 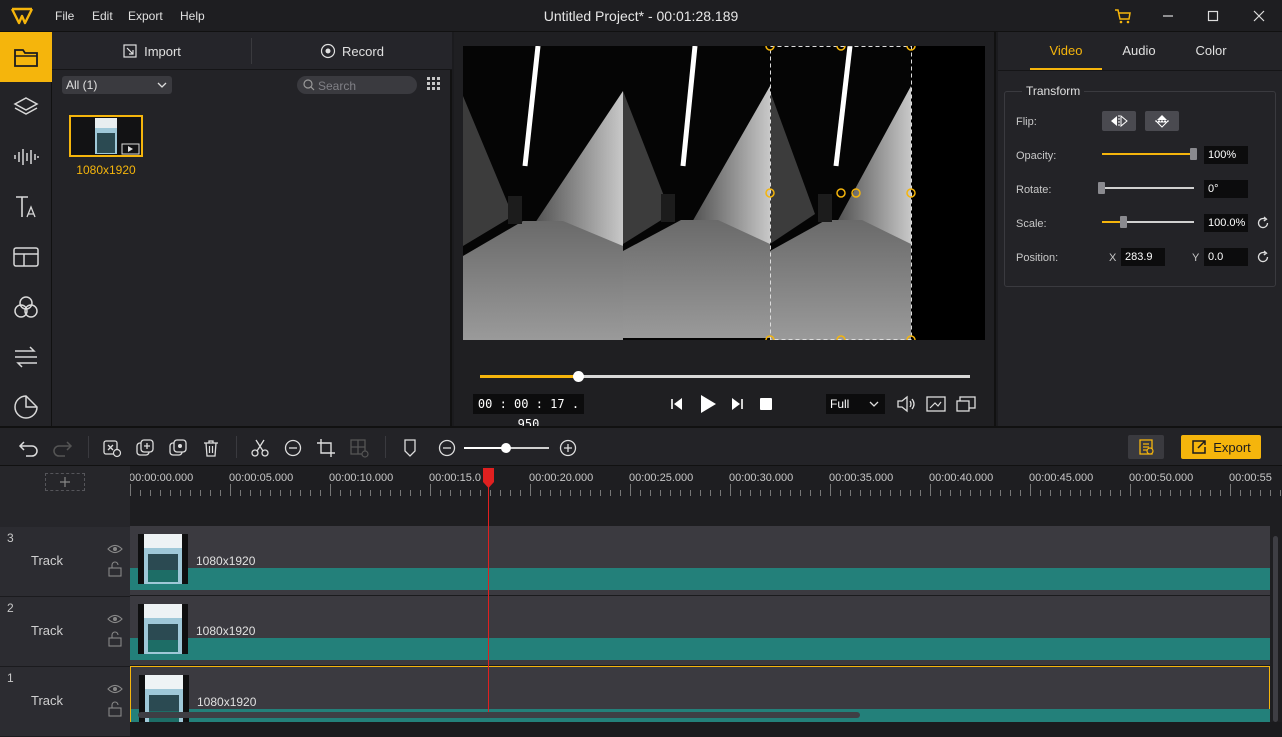 I want to click on stickers-tab-button, so click(x=26, y=407).